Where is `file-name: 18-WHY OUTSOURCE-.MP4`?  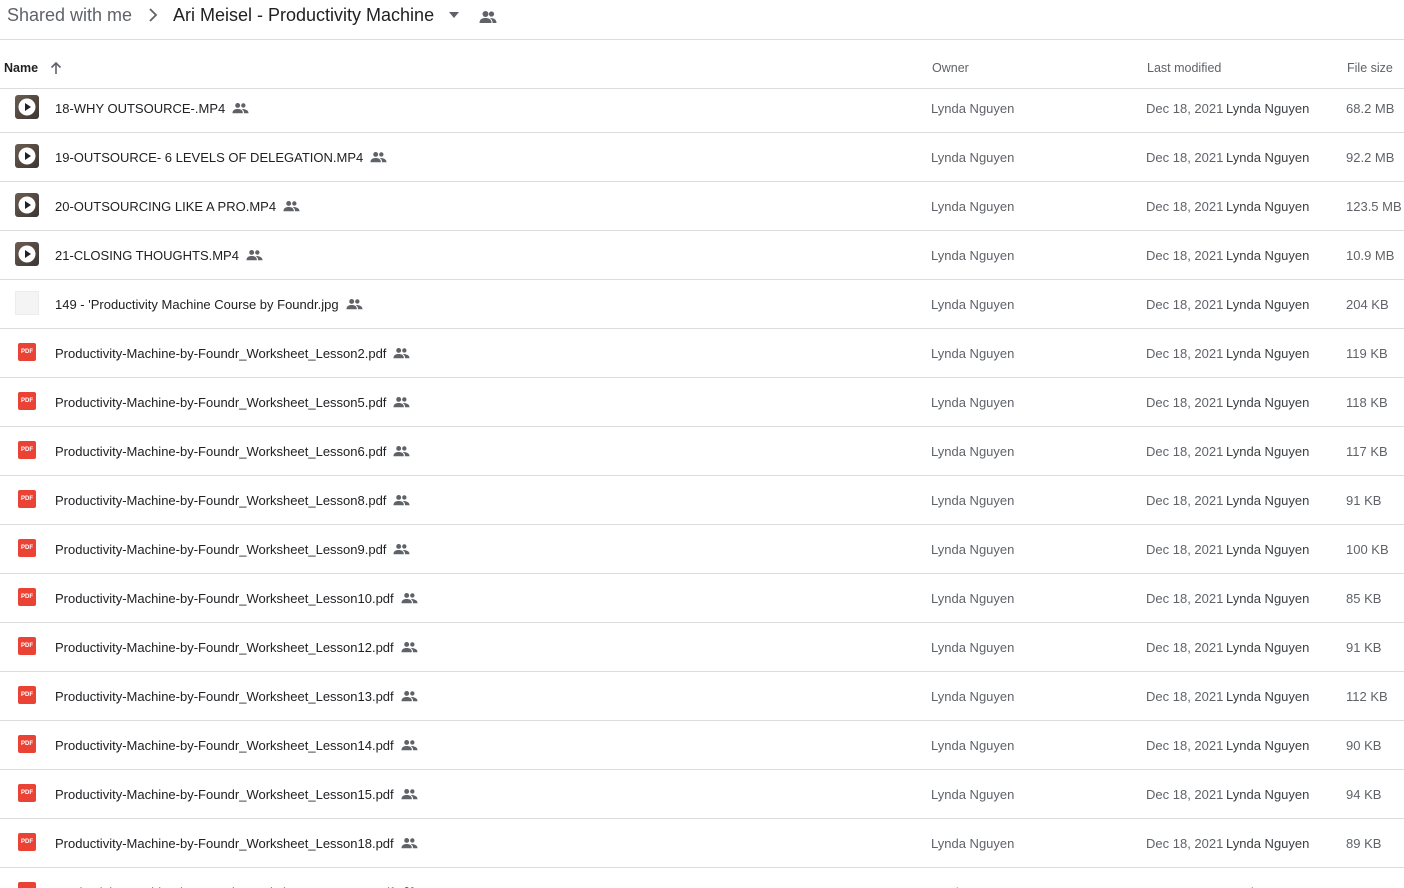
file-name: 18-WHY OUTSOURCE-.MP4 is located at coordinates (152, 108).